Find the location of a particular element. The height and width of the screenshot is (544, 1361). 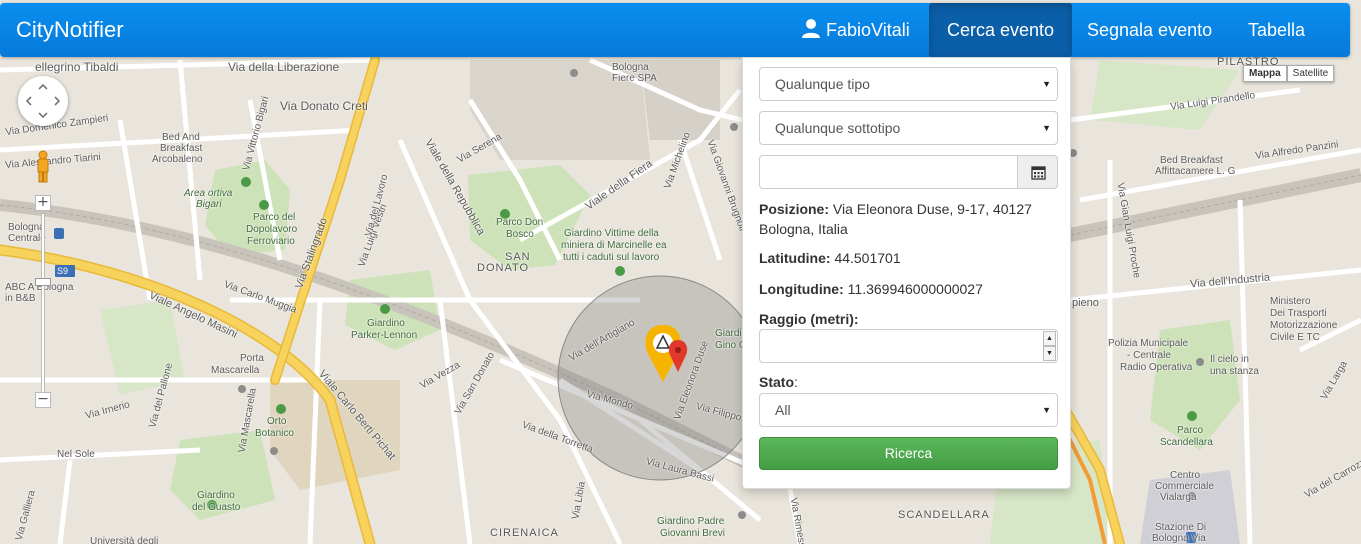

calendar-button is located at coordinates (1037, 172).